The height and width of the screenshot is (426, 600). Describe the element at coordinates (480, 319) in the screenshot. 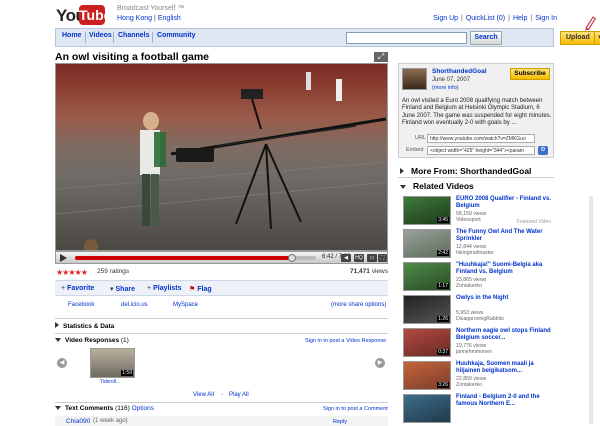

I see `related-video-author: DisapprovingRabbits` at that location.